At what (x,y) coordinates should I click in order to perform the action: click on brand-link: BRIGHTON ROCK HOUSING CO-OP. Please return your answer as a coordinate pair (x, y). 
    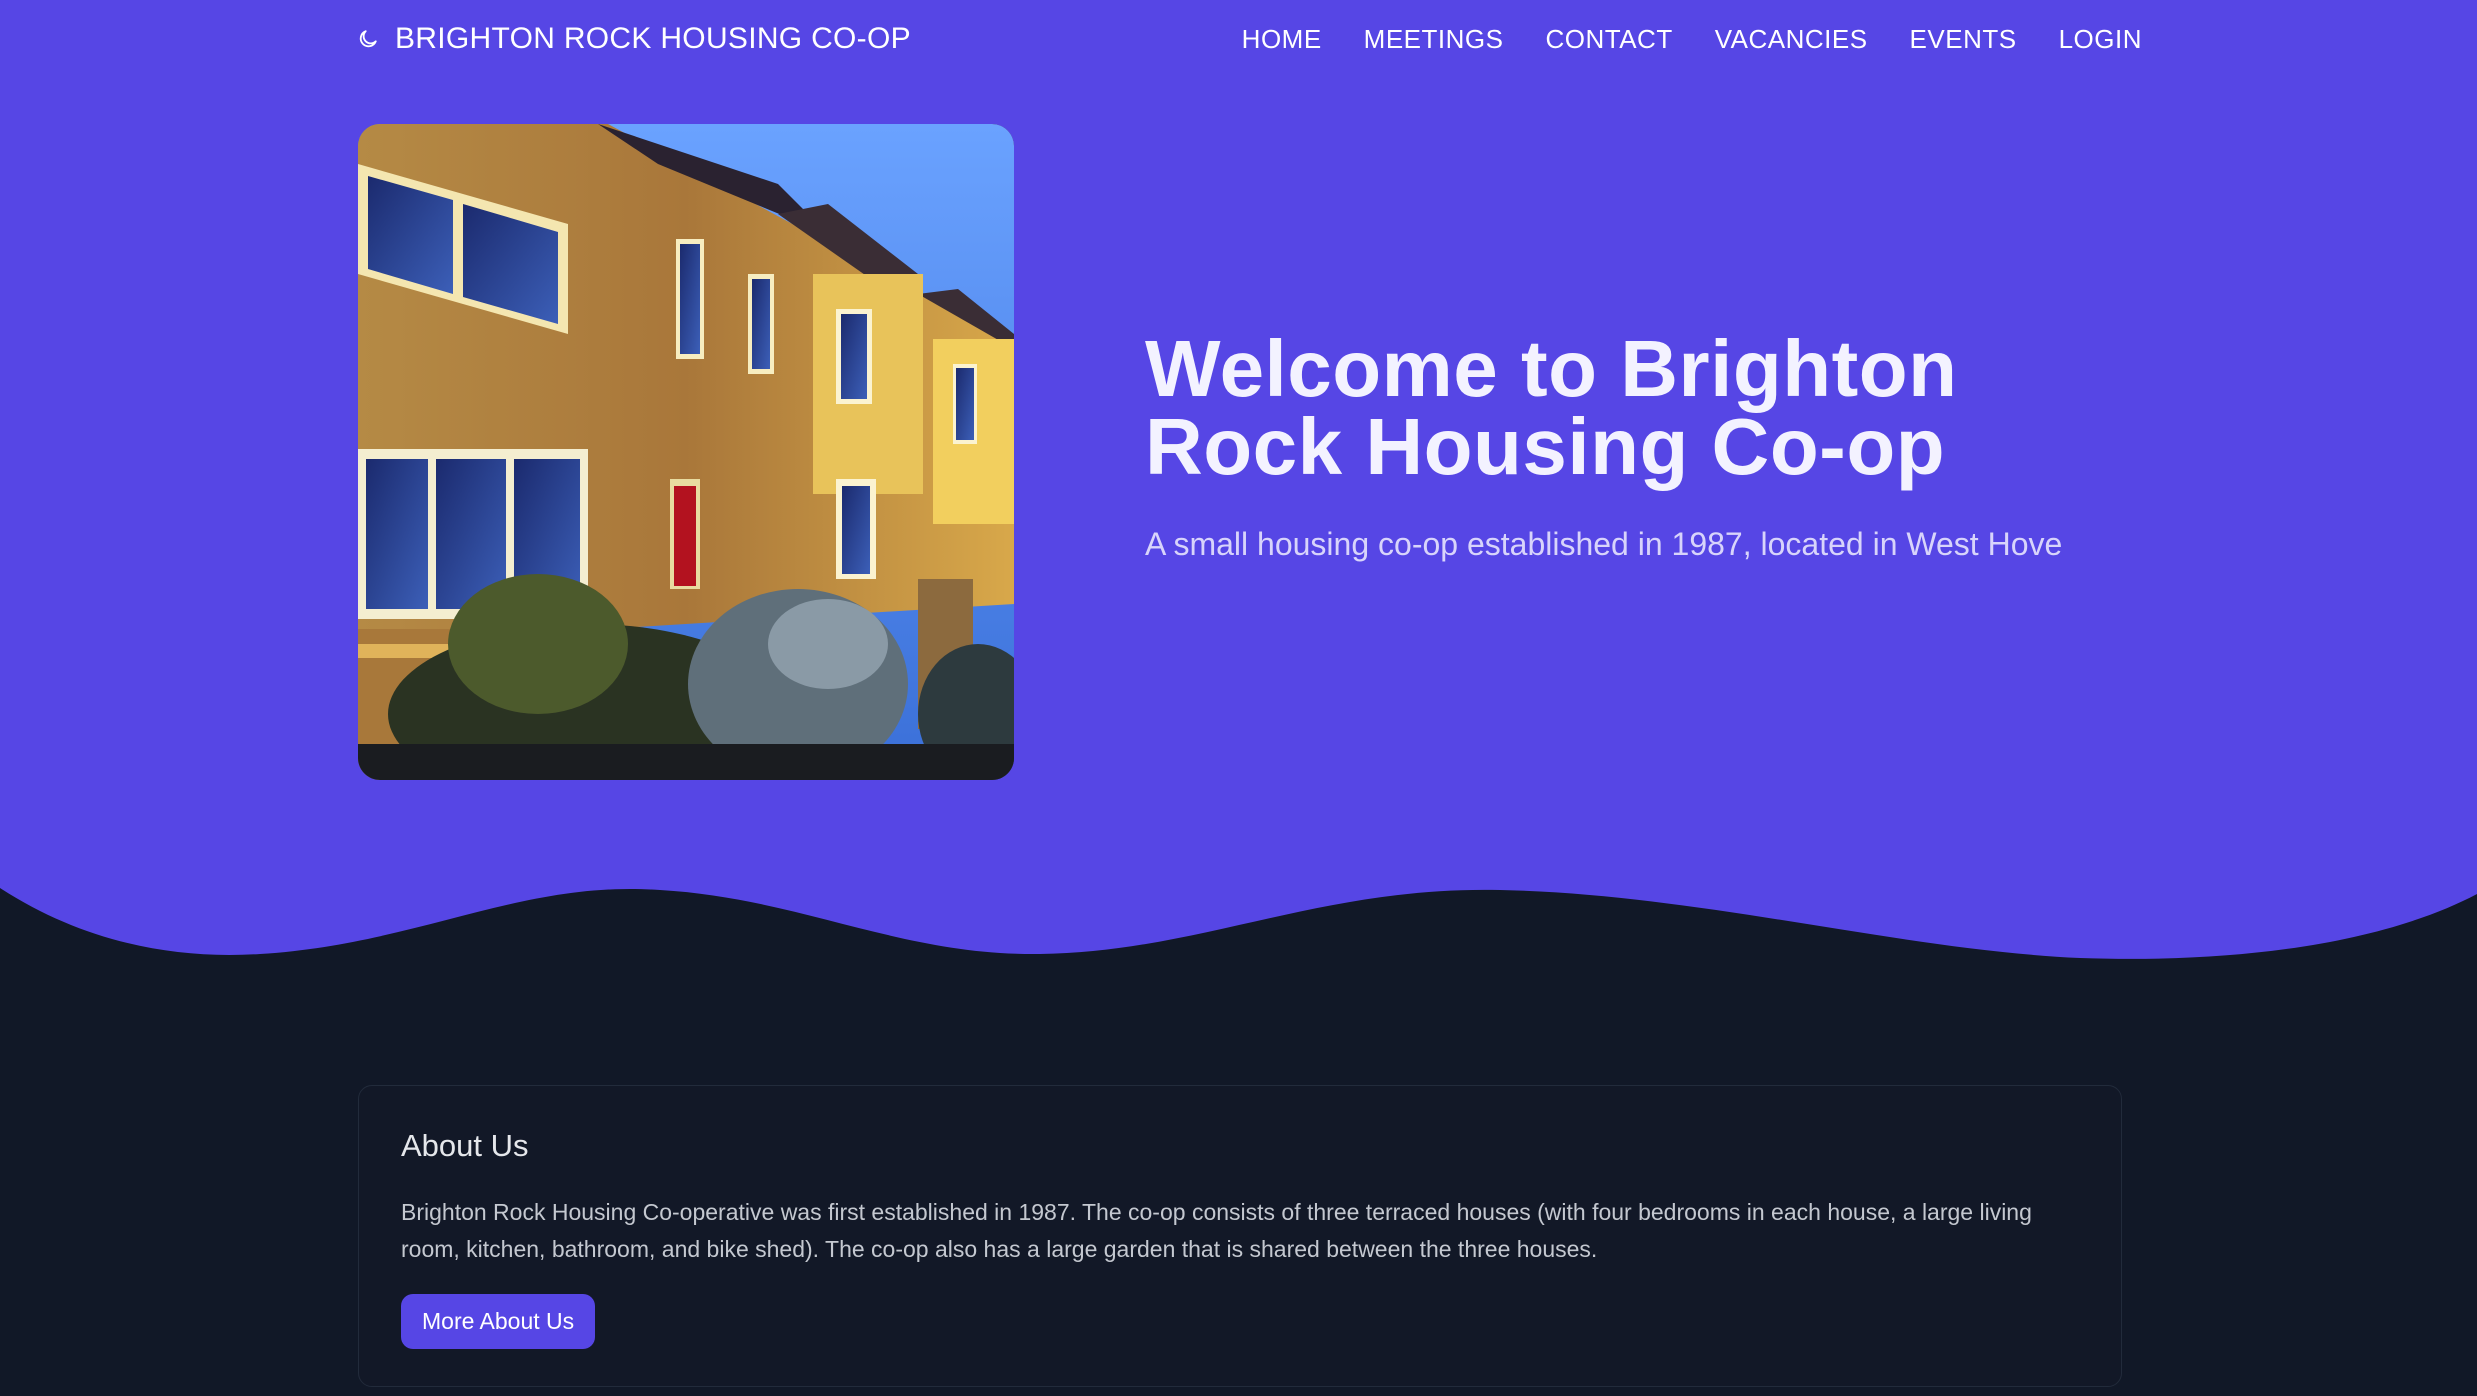
    Looking at the image, I should click on (634, 39).